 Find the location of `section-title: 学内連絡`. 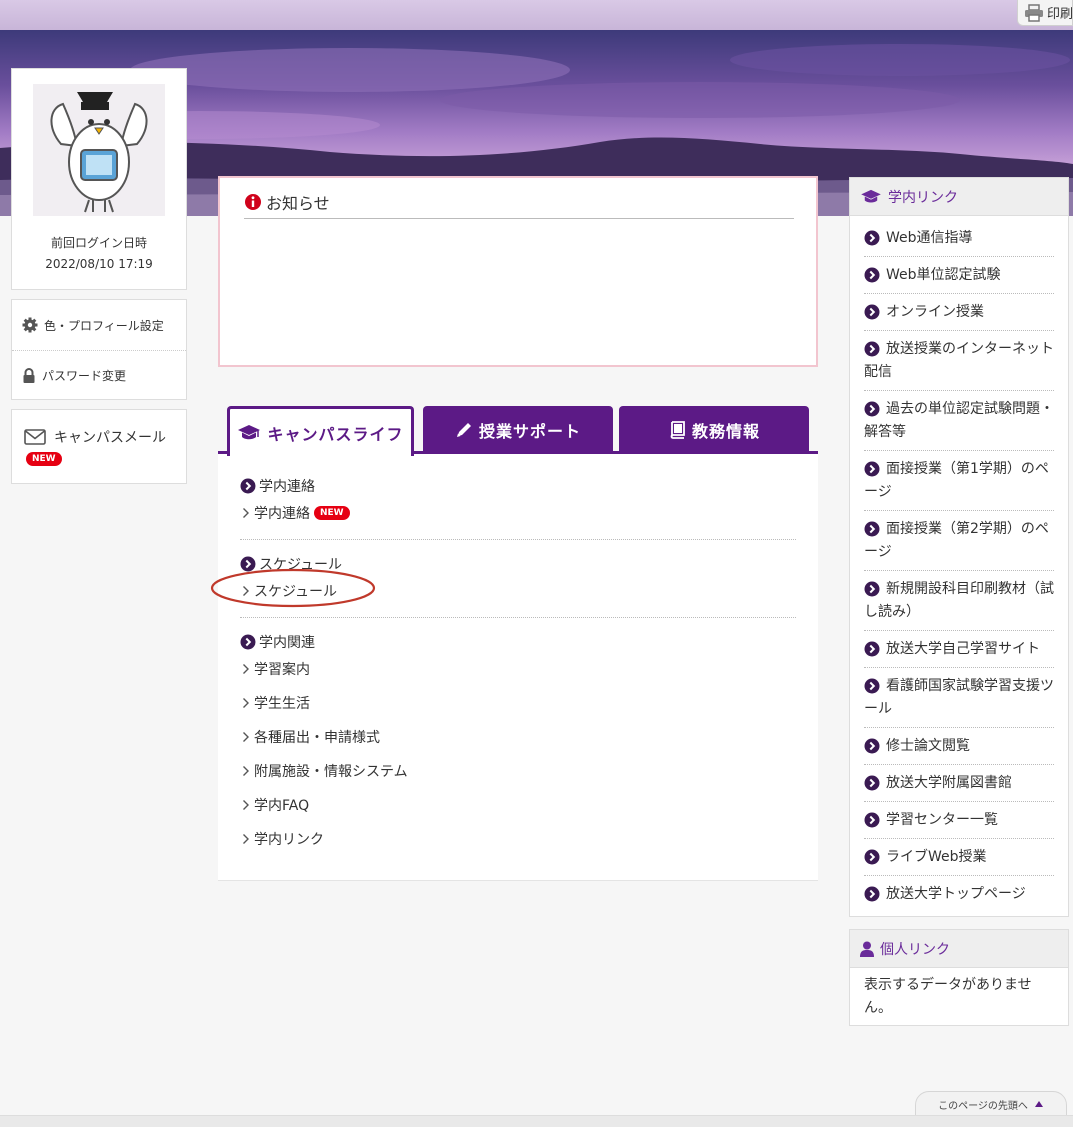

section-title: 学内連絡 is located at coordinates (518, 486).